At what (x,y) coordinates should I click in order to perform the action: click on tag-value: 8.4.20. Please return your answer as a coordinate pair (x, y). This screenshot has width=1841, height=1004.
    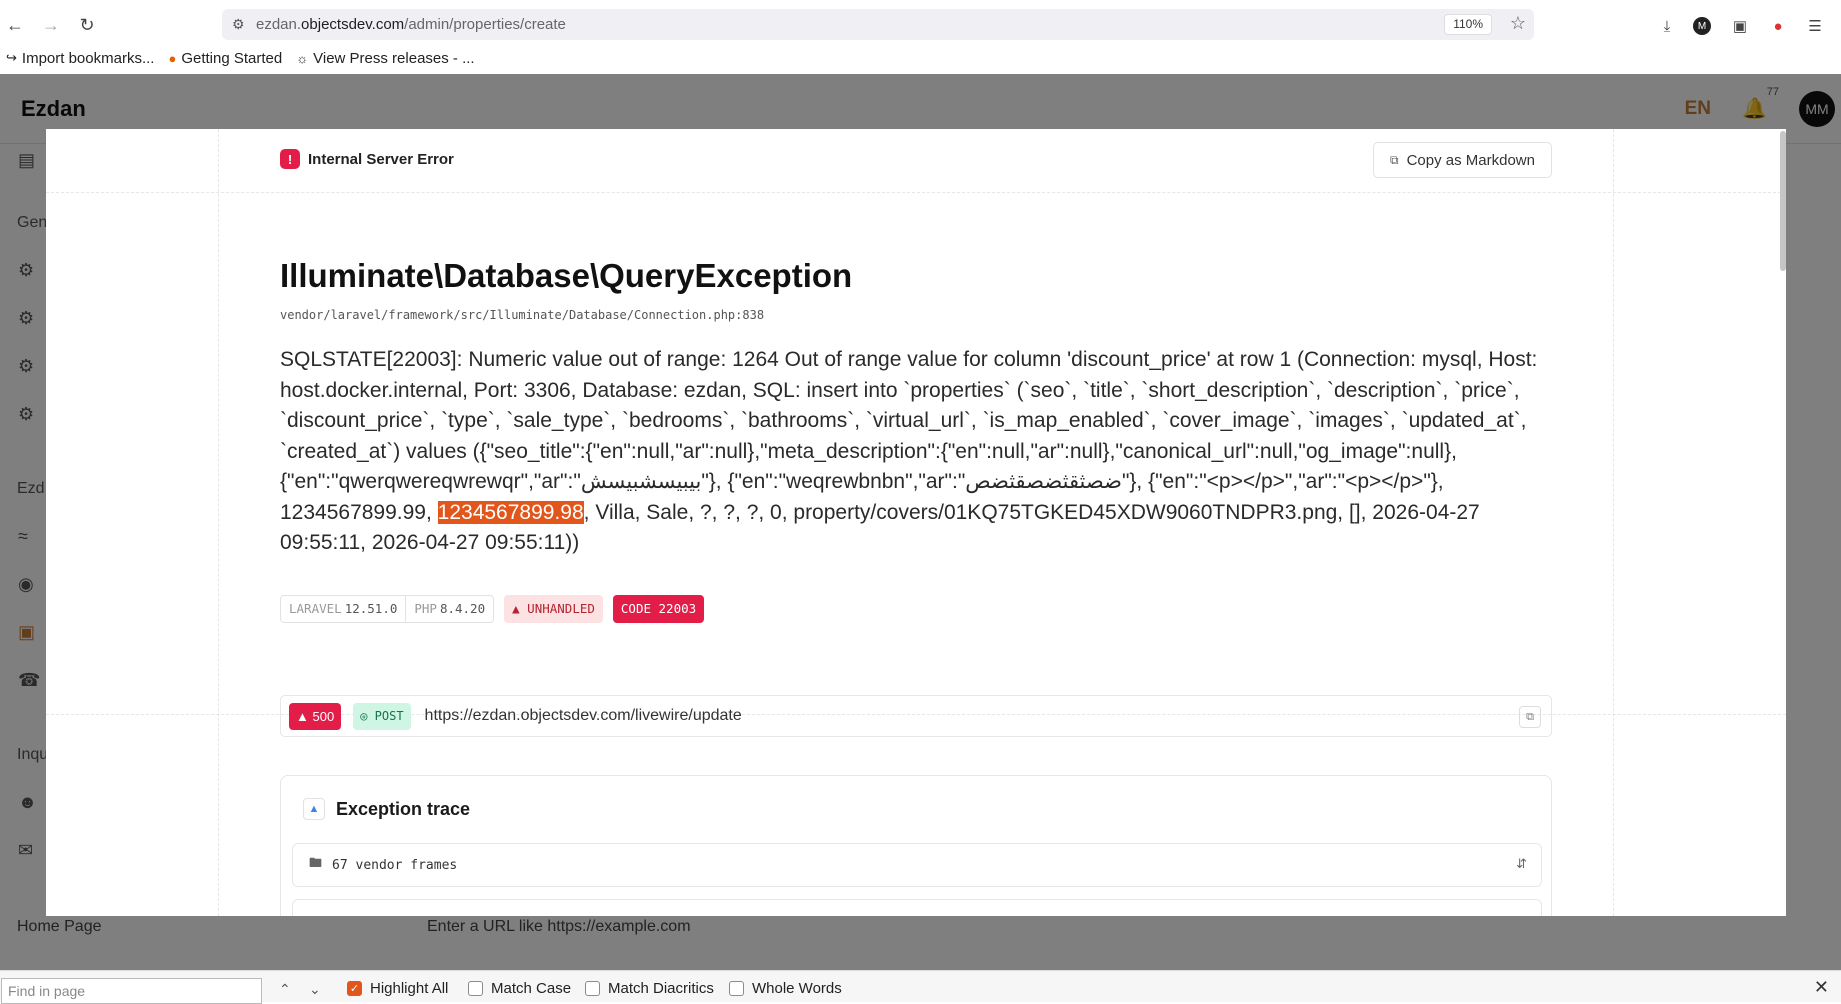
    Looking at the image, I should click on (462, 608).